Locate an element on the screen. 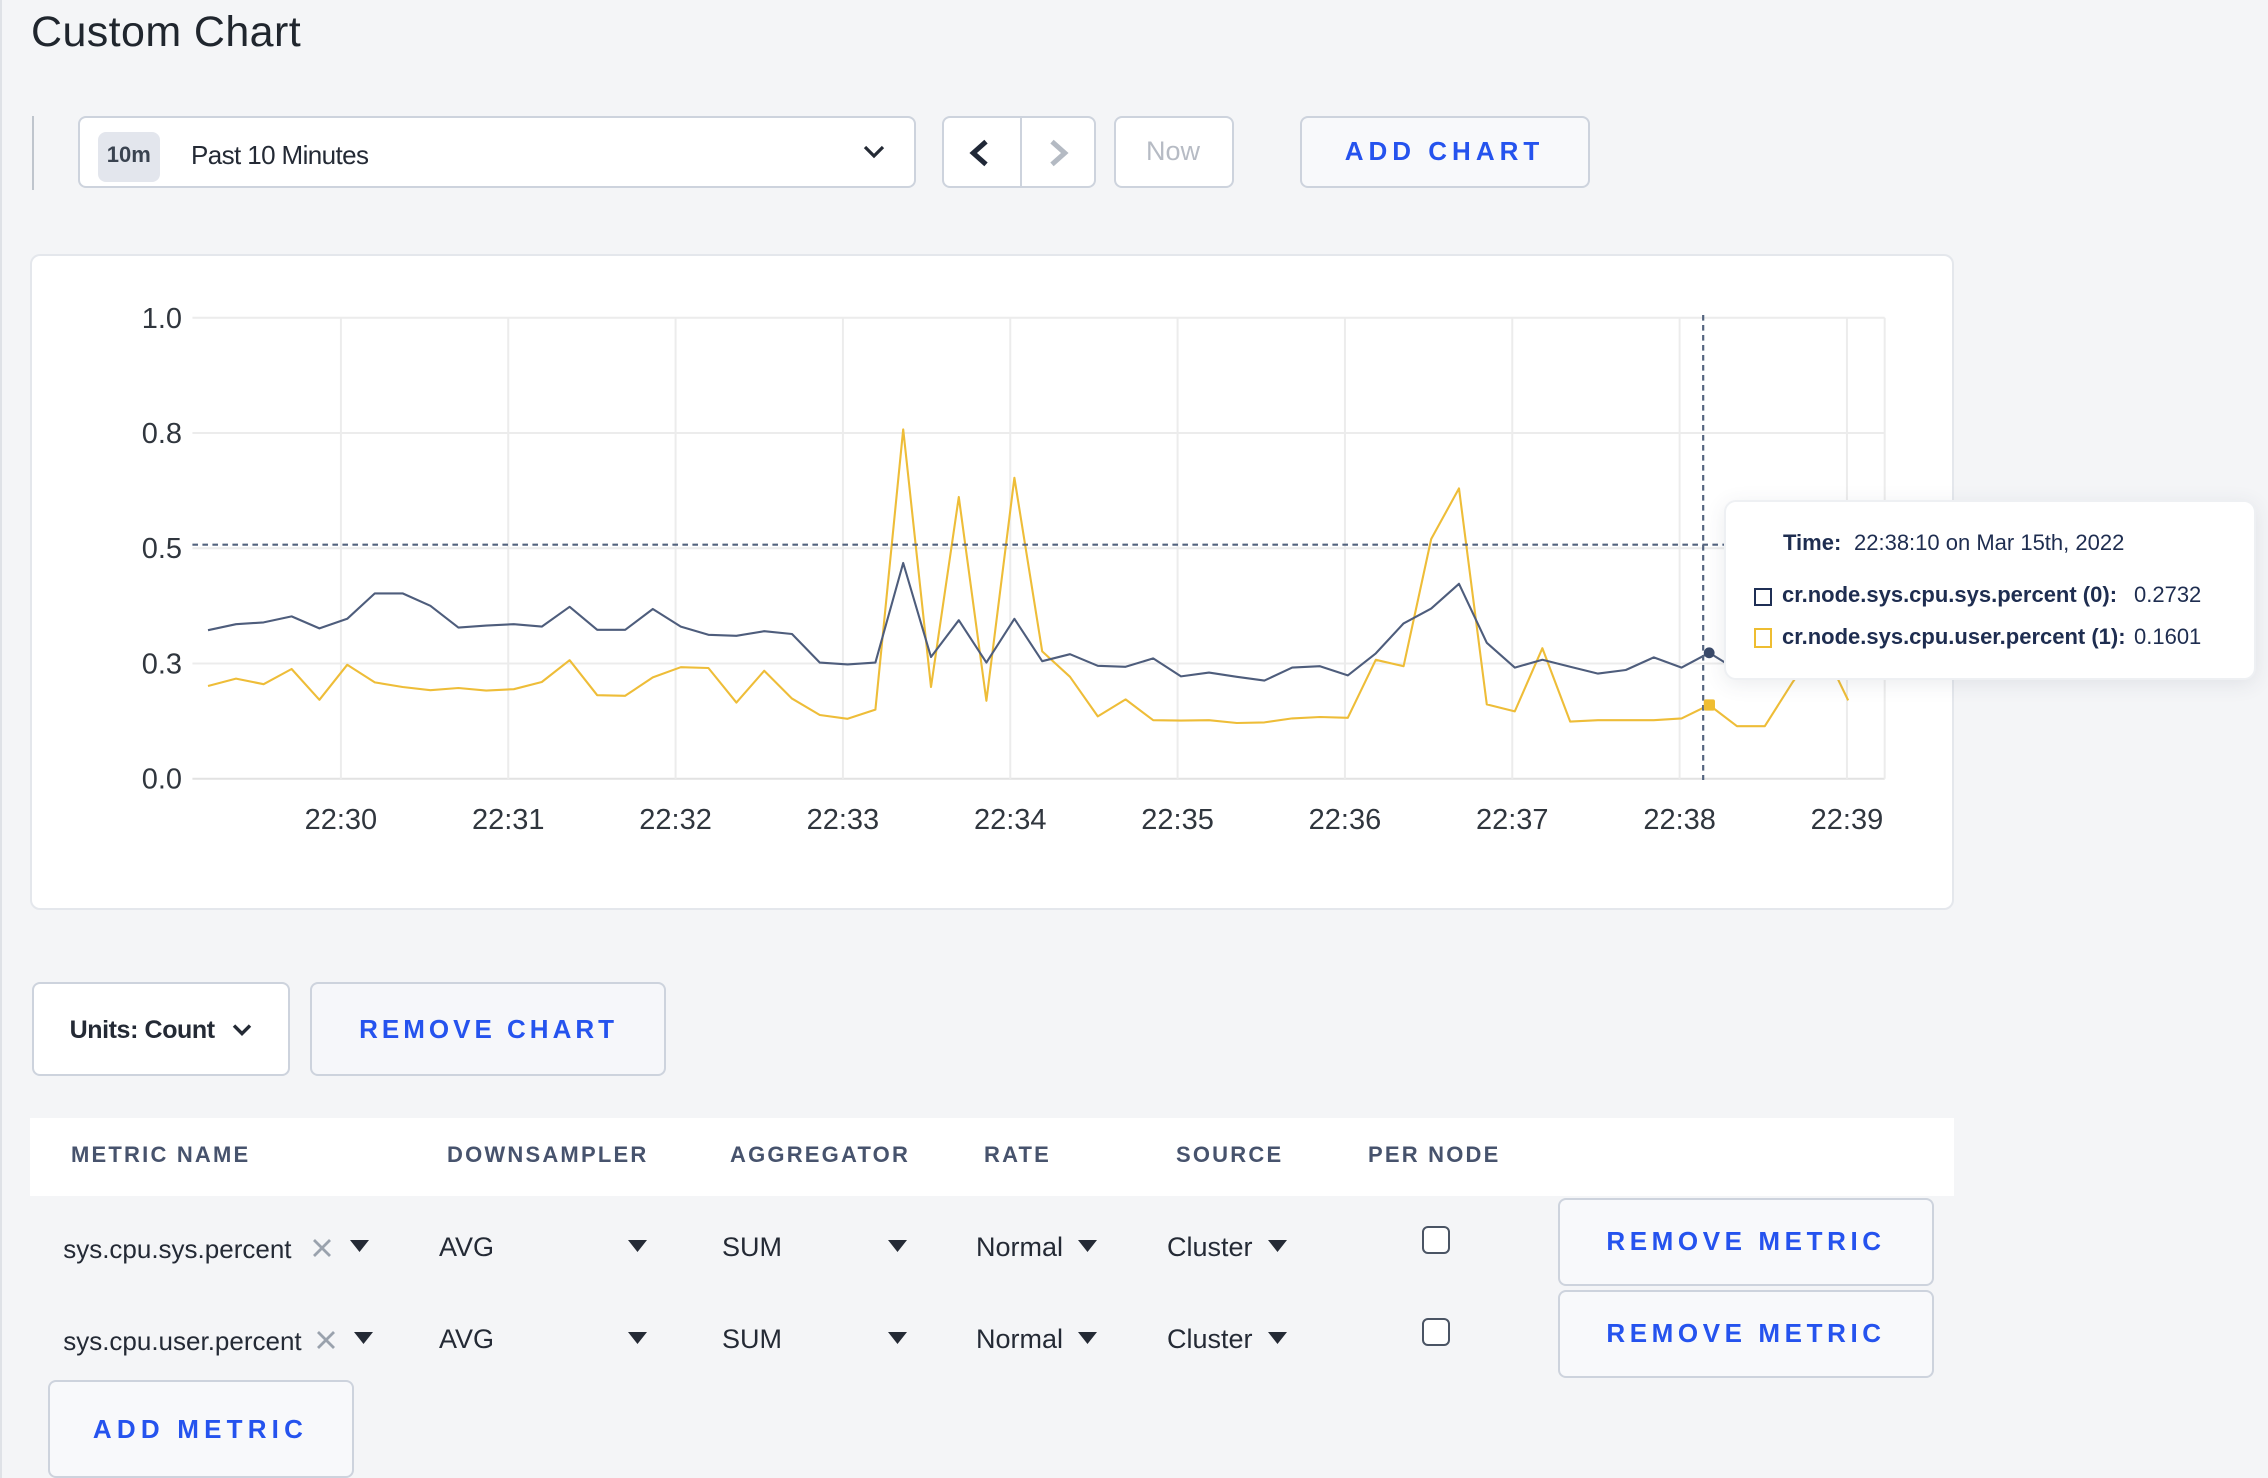 The height and width of the screenshot is (1478, 2268). svg-text: 22:32 is located at coordinates (676, 821).